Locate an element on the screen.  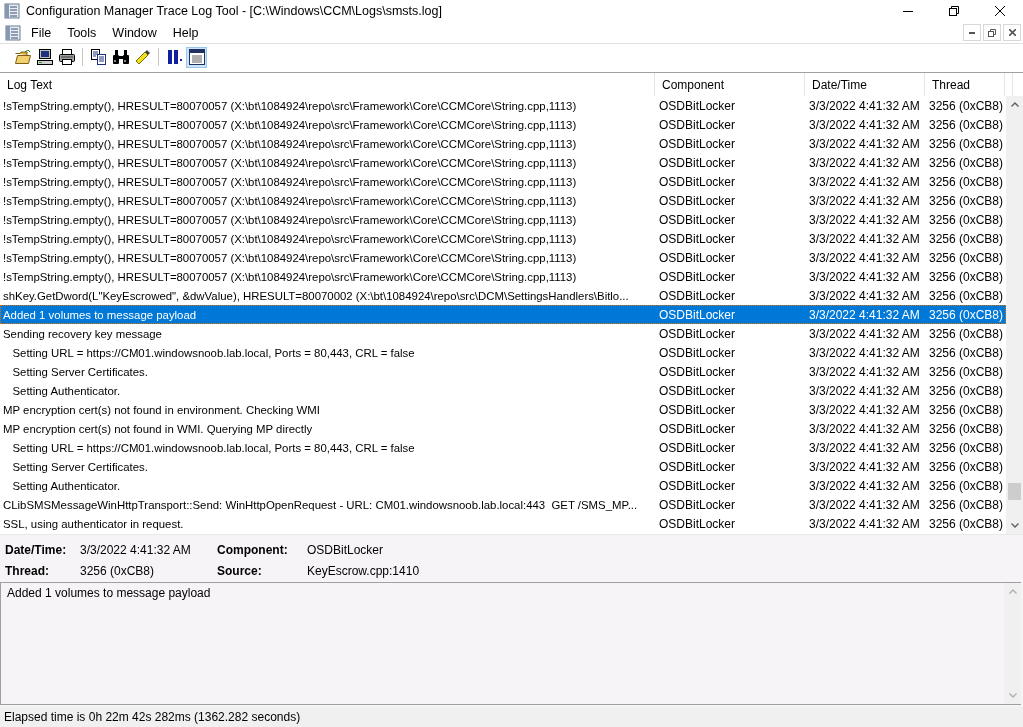
menu-item: Tools is located at coordinates (82, 32).